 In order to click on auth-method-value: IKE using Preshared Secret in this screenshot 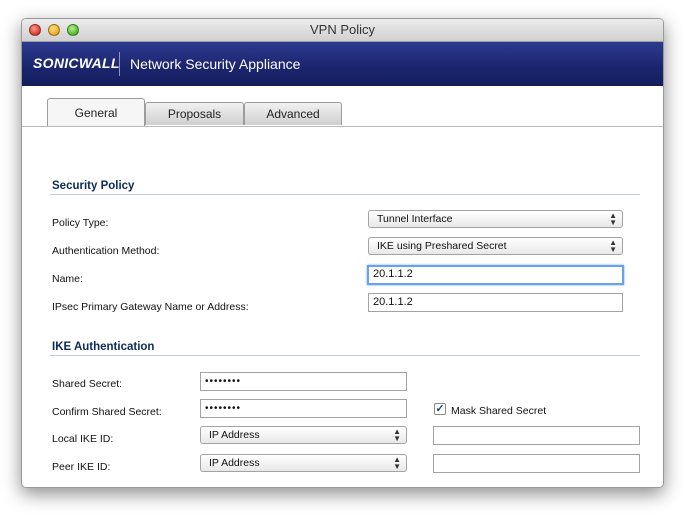, I will do `click(442, 246)`.